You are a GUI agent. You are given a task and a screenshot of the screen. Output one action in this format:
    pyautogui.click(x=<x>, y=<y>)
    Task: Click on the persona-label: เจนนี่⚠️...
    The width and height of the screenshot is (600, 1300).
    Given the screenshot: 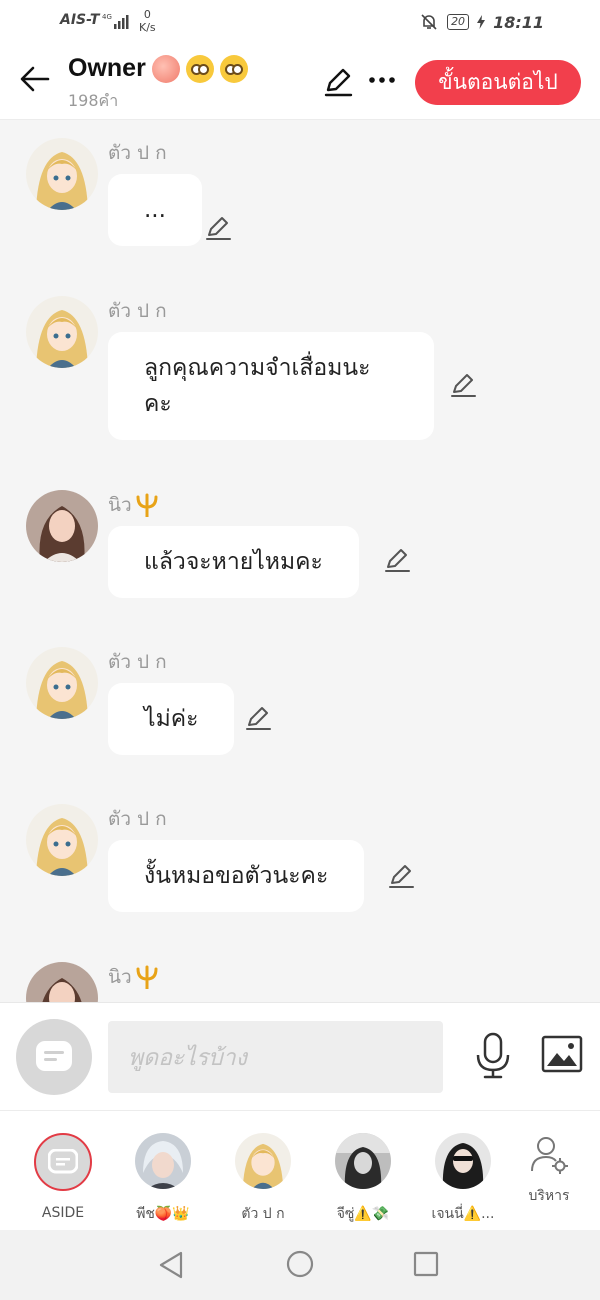 What is the action you would take?
    pyautogui.click(x=463, y=1214)
    